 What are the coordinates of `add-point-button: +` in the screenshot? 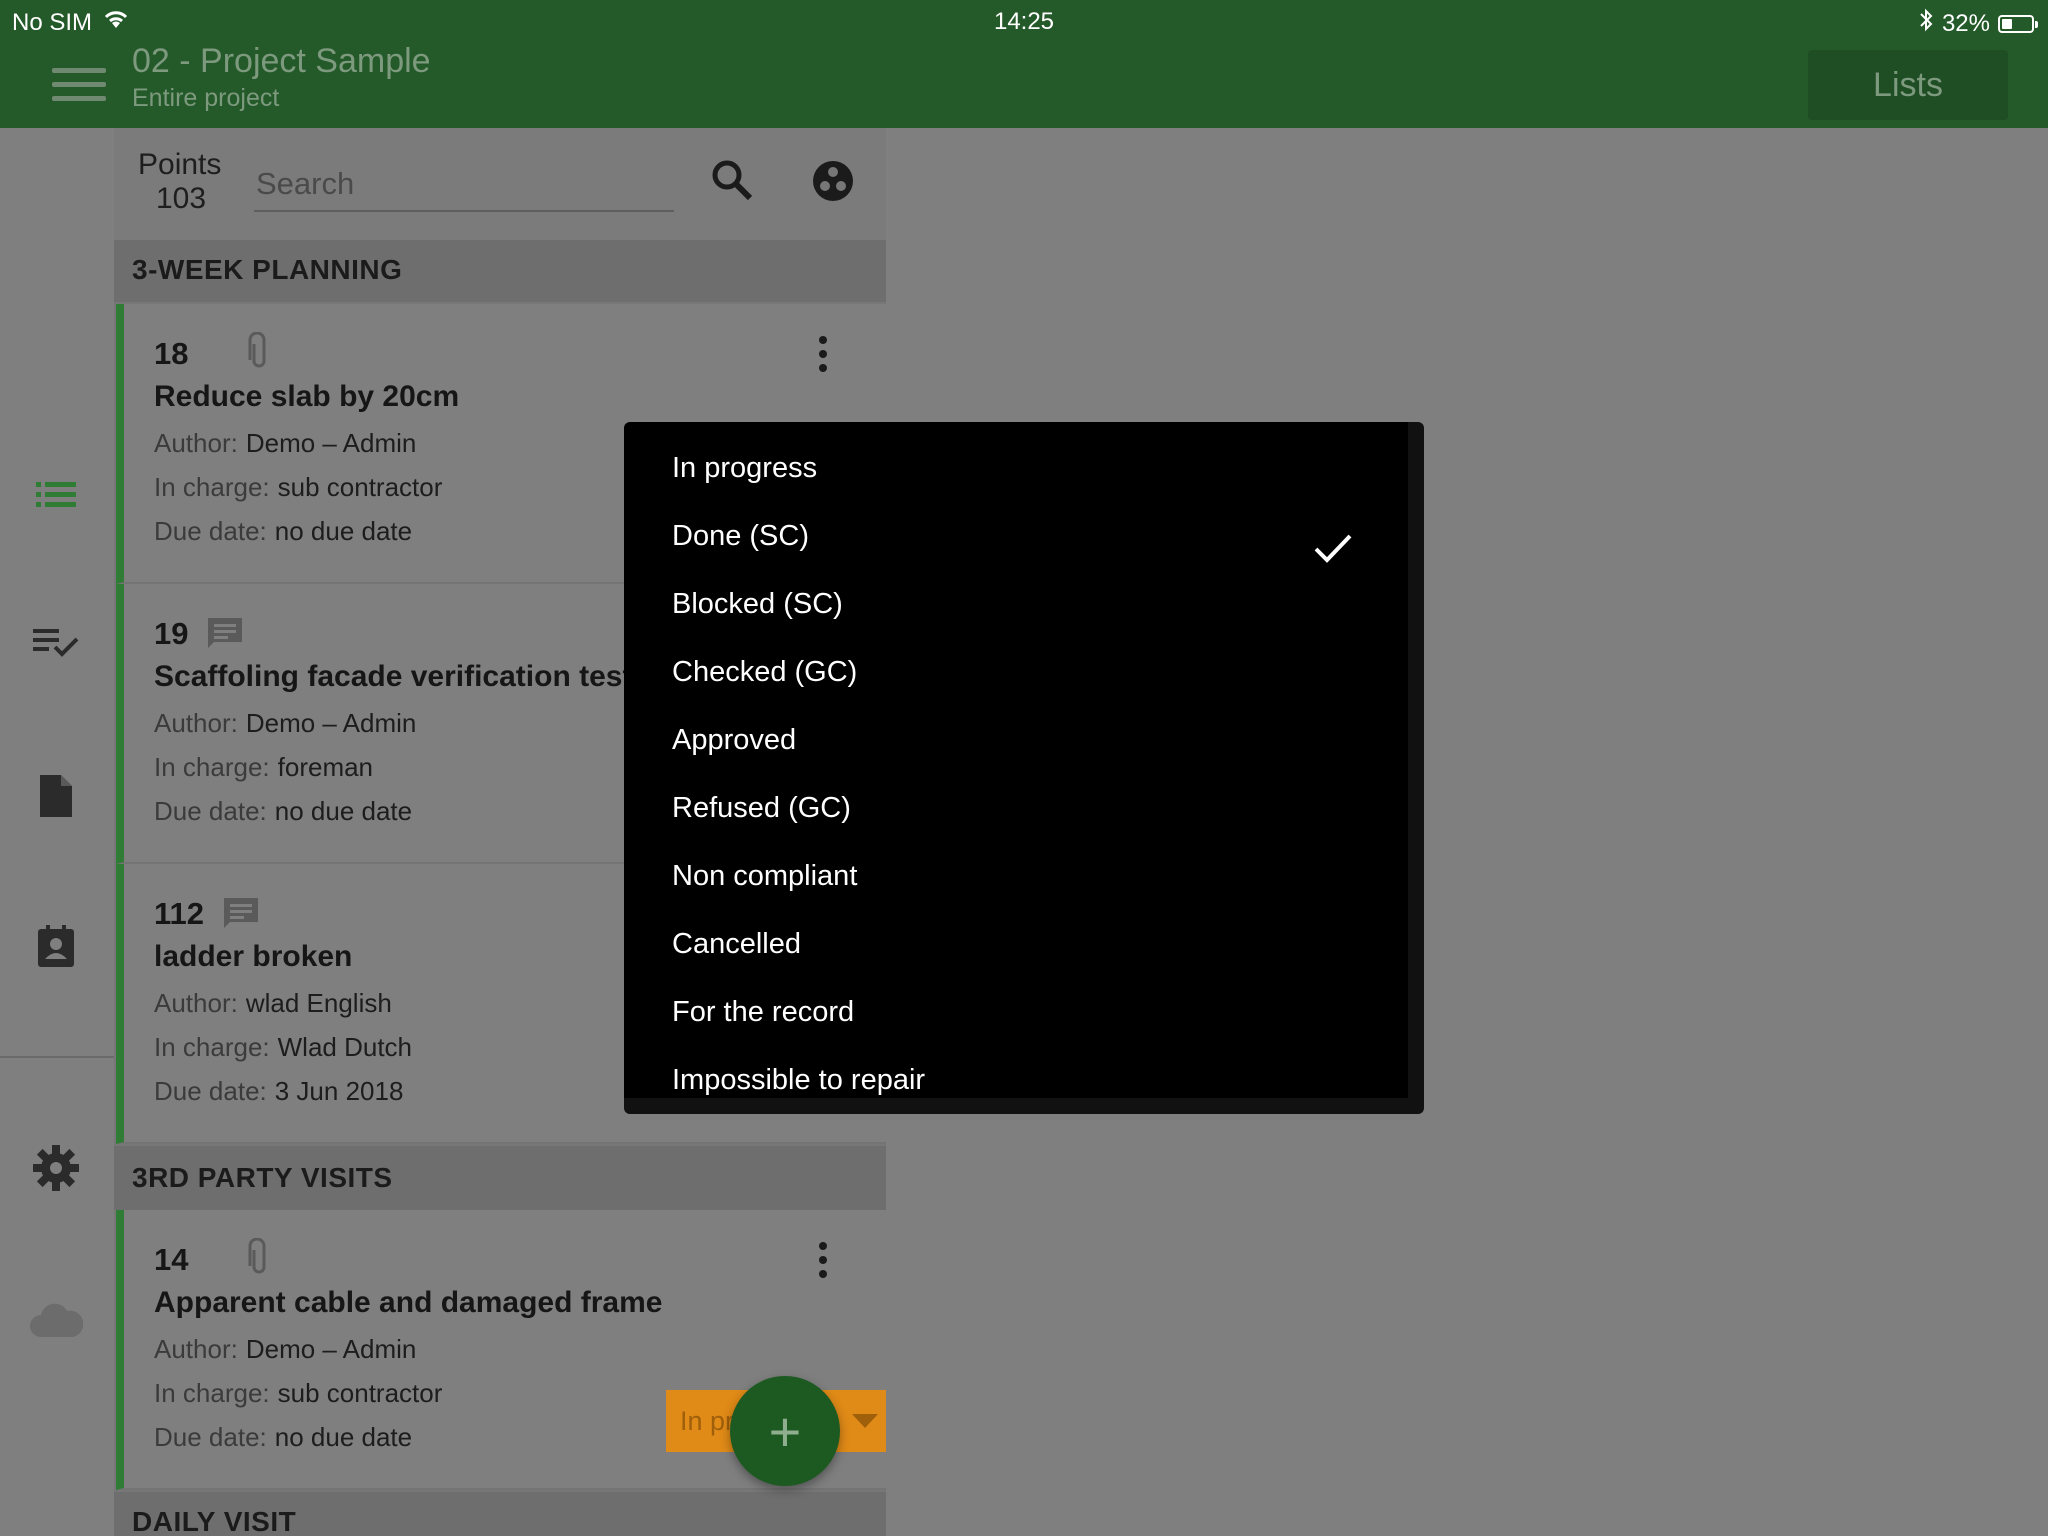 It's located at (785, 1431).